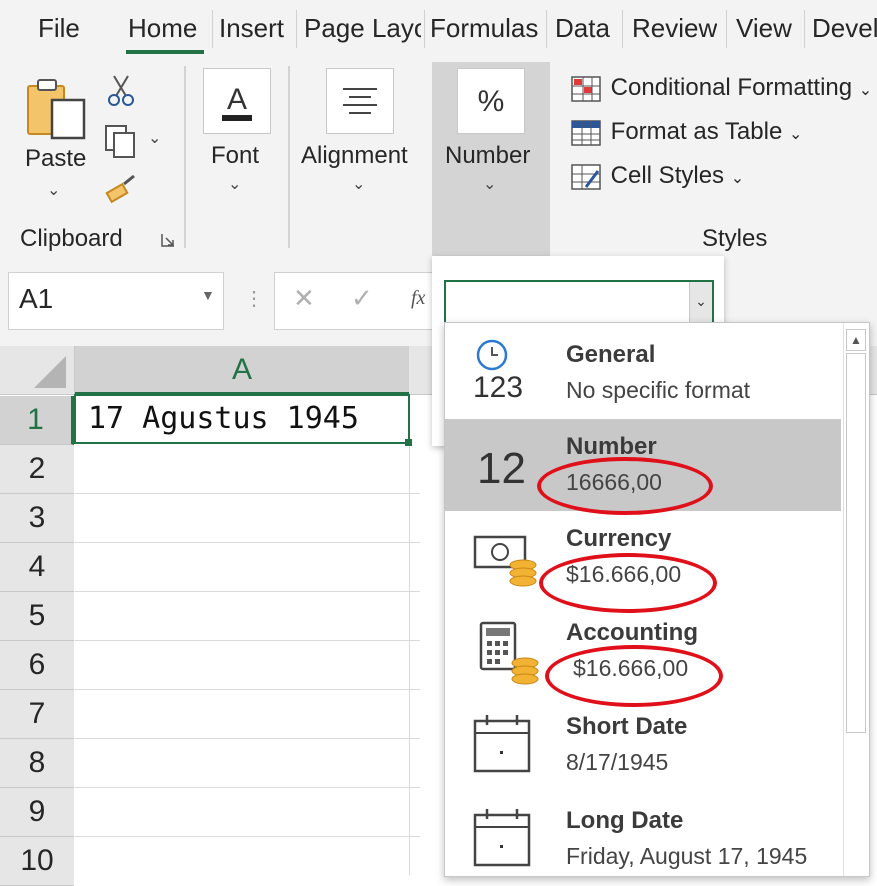 The image size is (877, 886). I want to click on conditional-formatting-label: Conditional Formatting, so click(731, 87).